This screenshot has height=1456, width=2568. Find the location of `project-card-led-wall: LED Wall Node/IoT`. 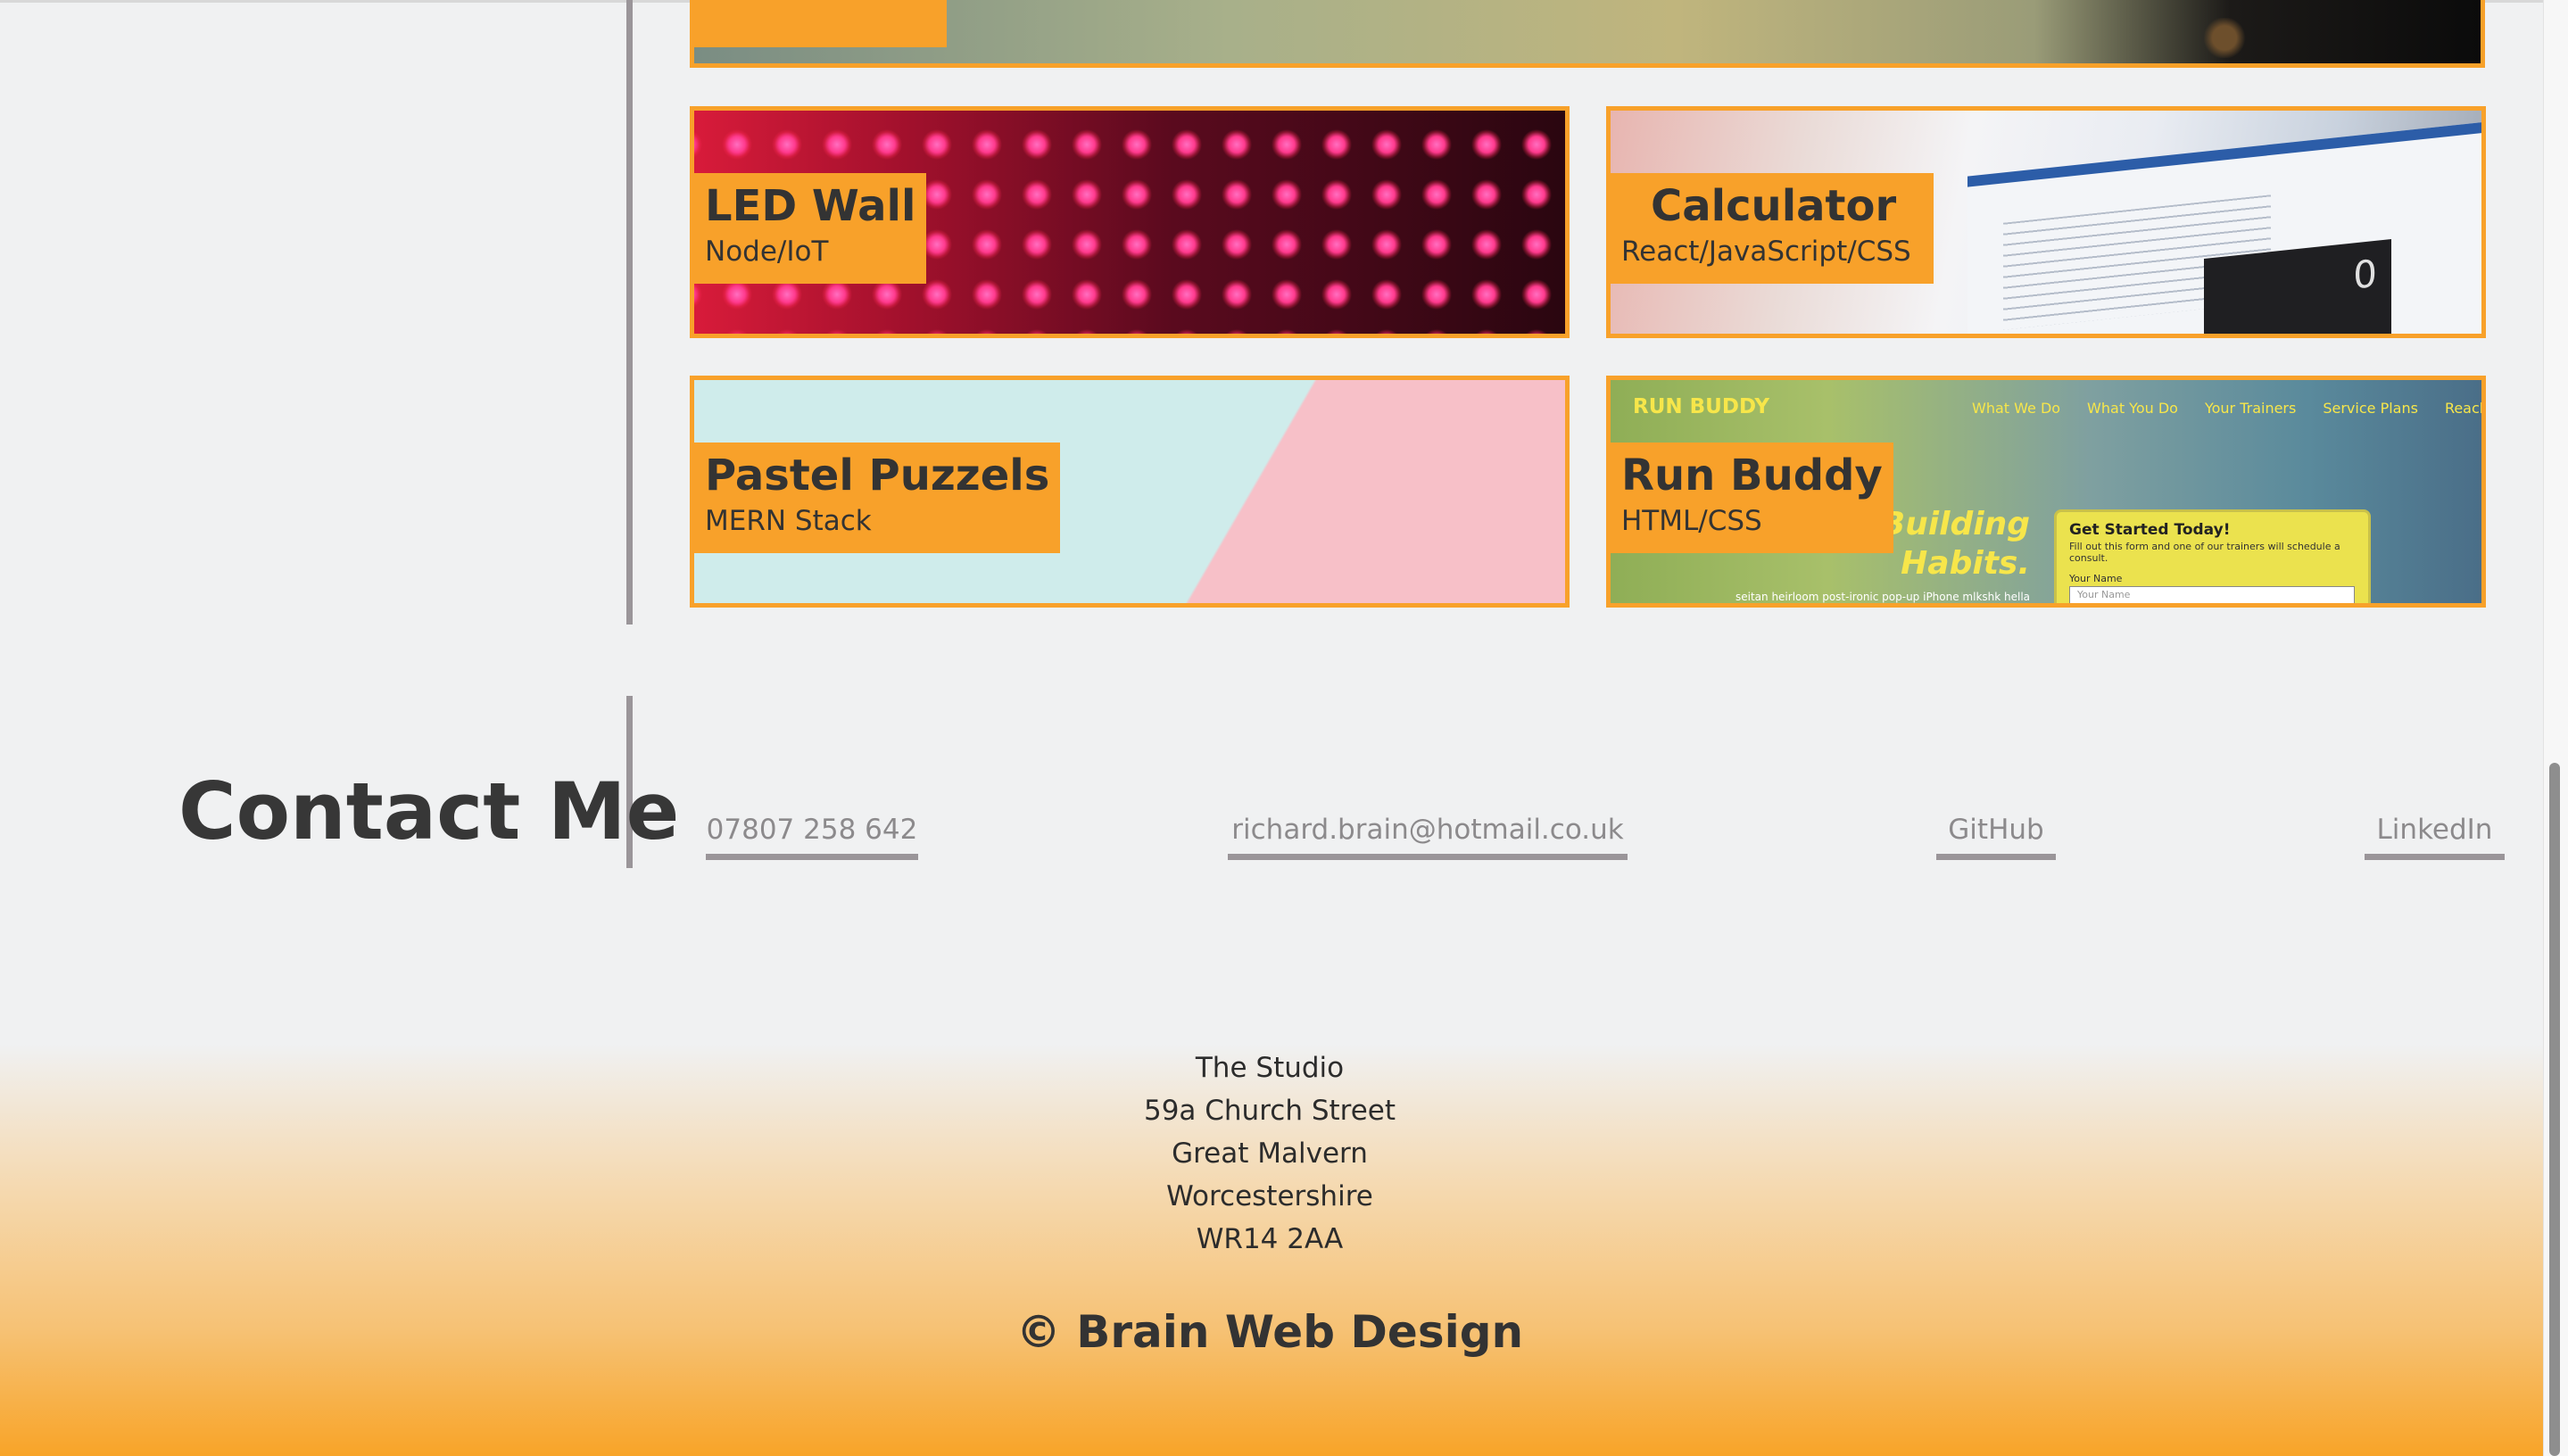

project-card-led-wall: LED Wall Node/IoT is located at coordinates (1130, 222).